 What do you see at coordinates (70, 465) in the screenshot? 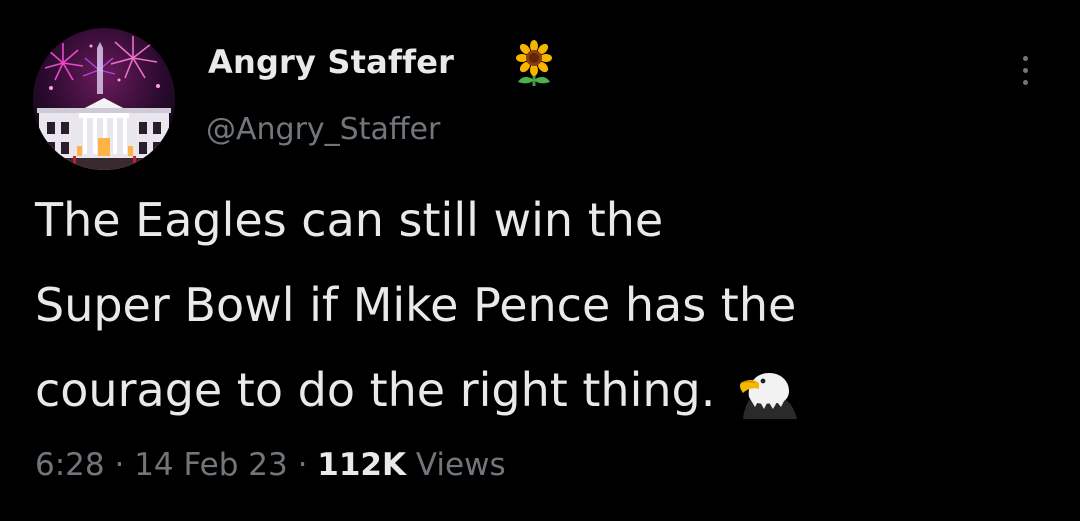
I see `tweet-time: 6:28` at bounding box center [70, 465].